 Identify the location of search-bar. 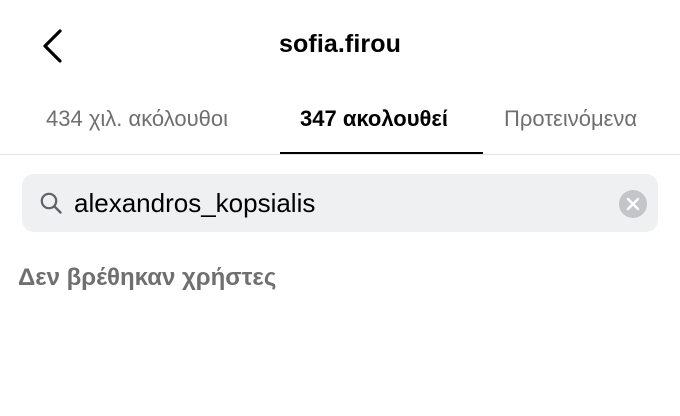
(340, 203).